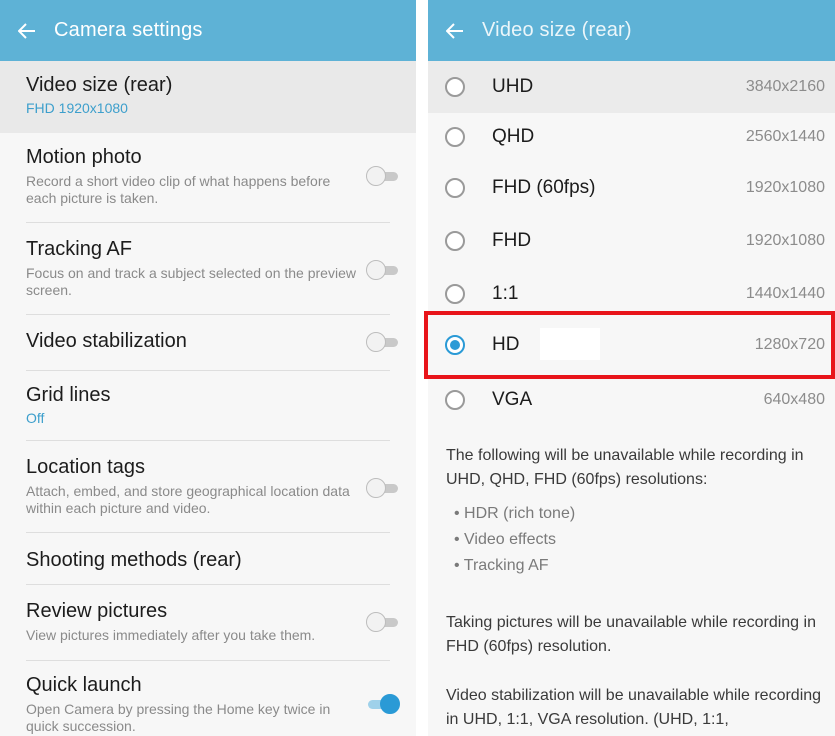 The height and width of the screenshot is (736, 835). What do you see at coordinates (77, 108) in the screenshot?
I see `setting-value: FHD 1920x1080` at bounding box center [77, 108].